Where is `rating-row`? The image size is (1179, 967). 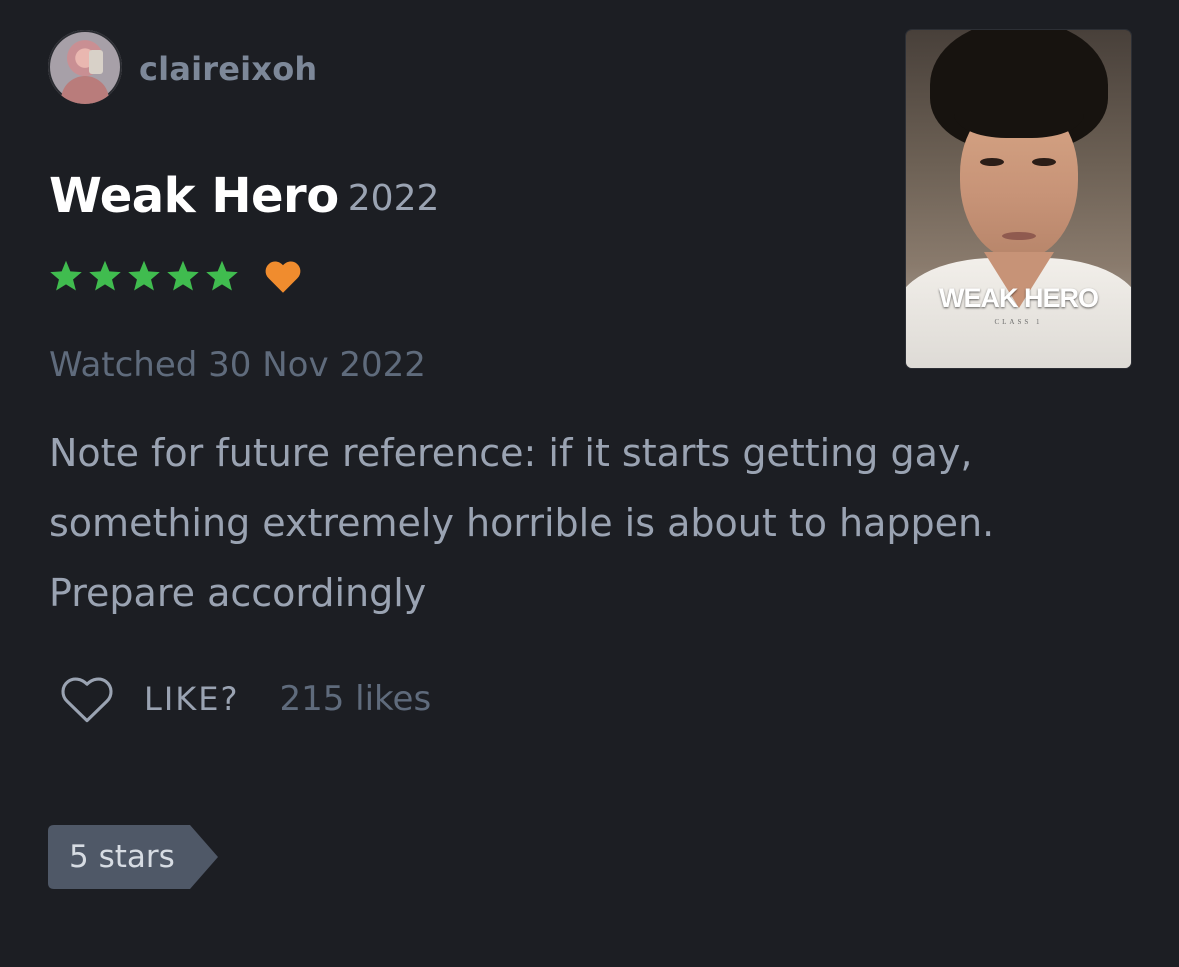 rating-row is located at coordinates (175, 276).